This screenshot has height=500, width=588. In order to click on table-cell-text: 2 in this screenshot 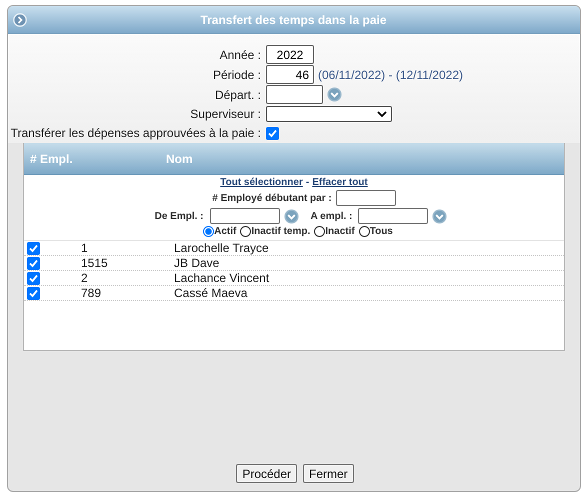, I will do `click(85, 278)`.